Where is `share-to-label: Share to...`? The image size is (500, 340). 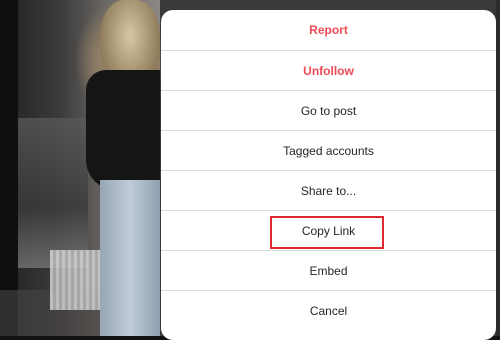
share-to-label: Share to... is located at coordinates (328, 190).